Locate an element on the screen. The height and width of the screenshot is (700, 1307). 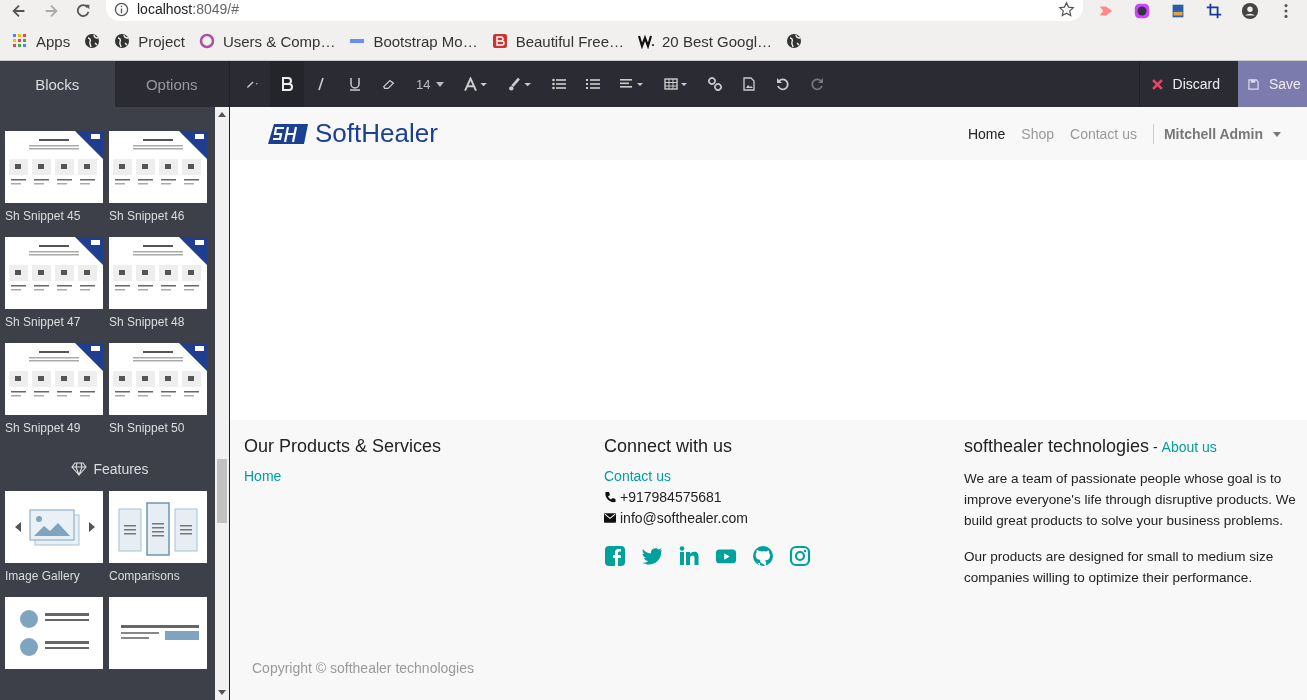
font-size-dropdown: 14 is located at coordinates (430, 84).